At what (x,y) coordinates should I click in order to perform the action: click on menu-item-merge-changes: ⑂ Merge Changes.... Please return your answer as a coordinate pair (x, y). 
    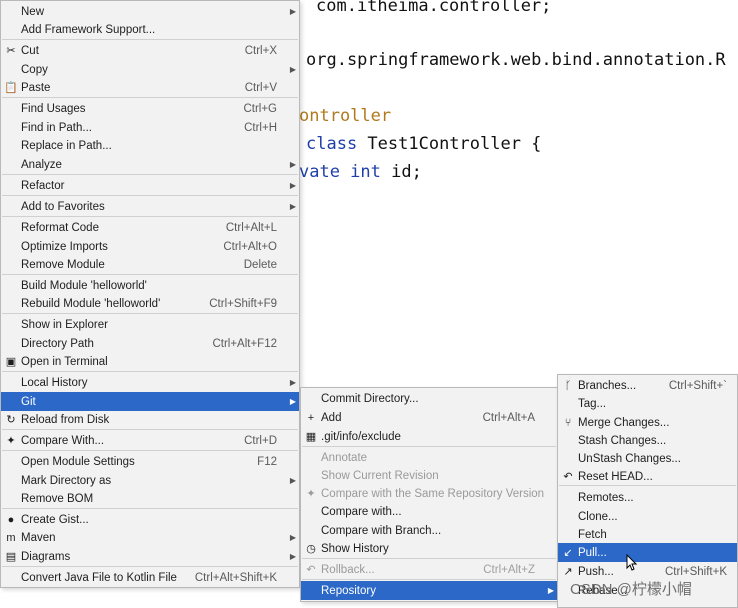
    Looking at the image, I should click on (647, 422).